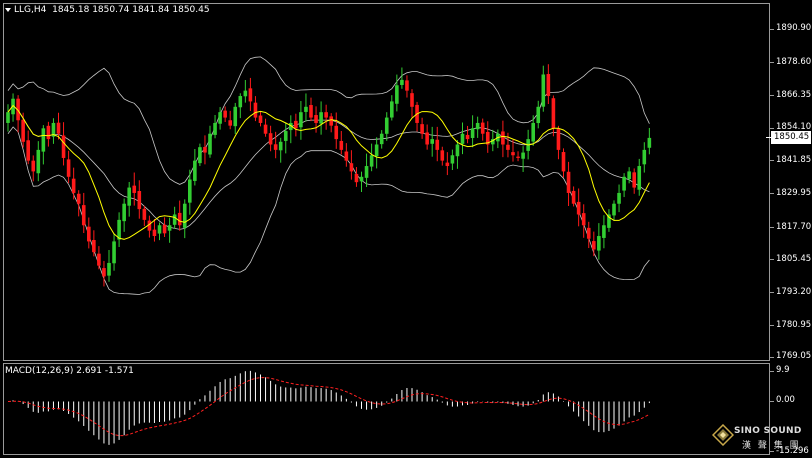 Image resolution: width=812 pixels, height=458 pixels. I want to click on price-tick-label: 1841.85, so click(794, 160).